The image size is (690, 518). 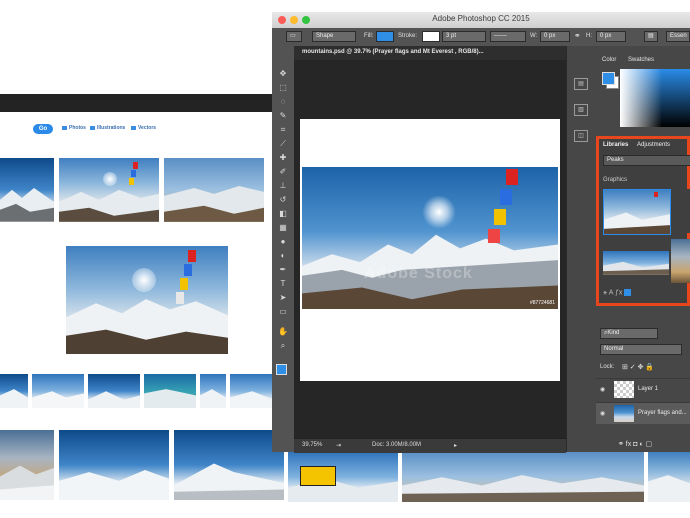 What do you see at coordinates (581, 84) in the screenshot?
I see `history-panel-icon: ▤` at bounding box center [581, 84].